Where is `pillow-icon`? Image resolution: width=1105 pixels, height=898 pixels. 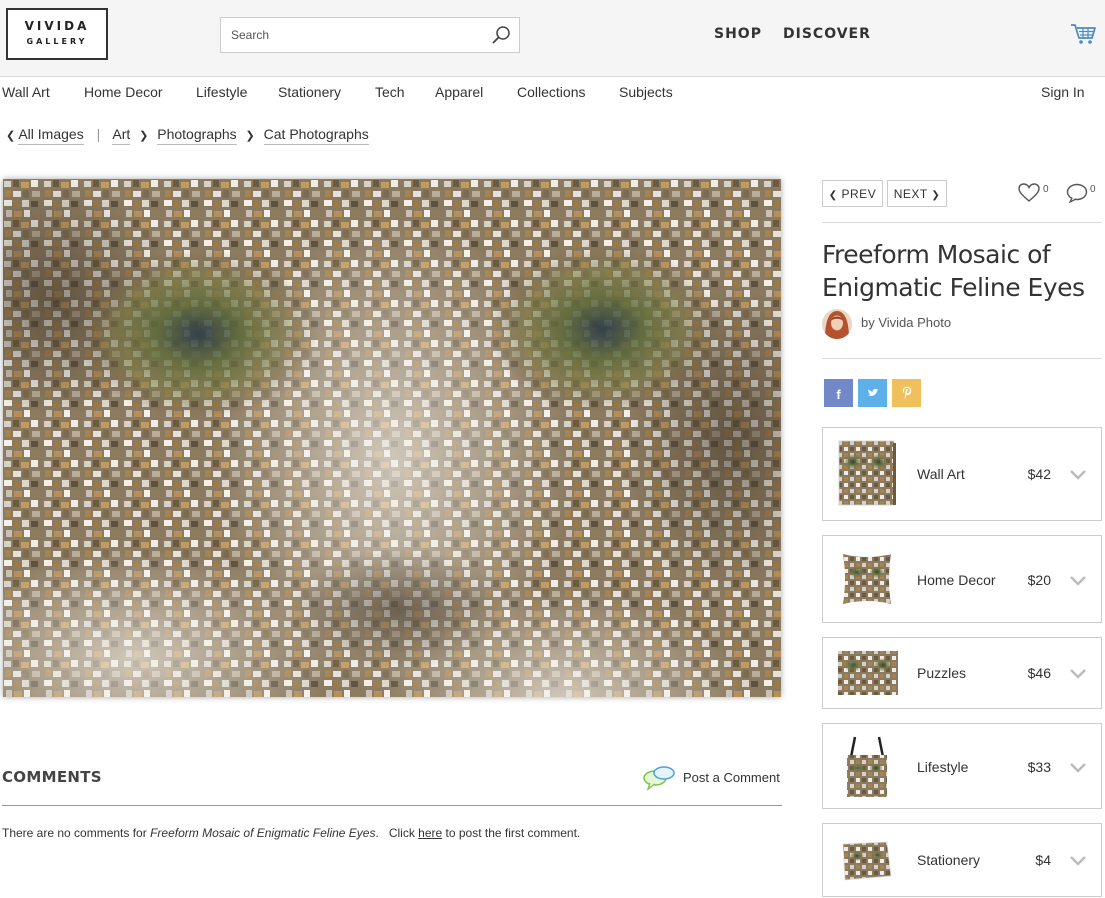 pillow-icon is located at coordinates (867, 579).